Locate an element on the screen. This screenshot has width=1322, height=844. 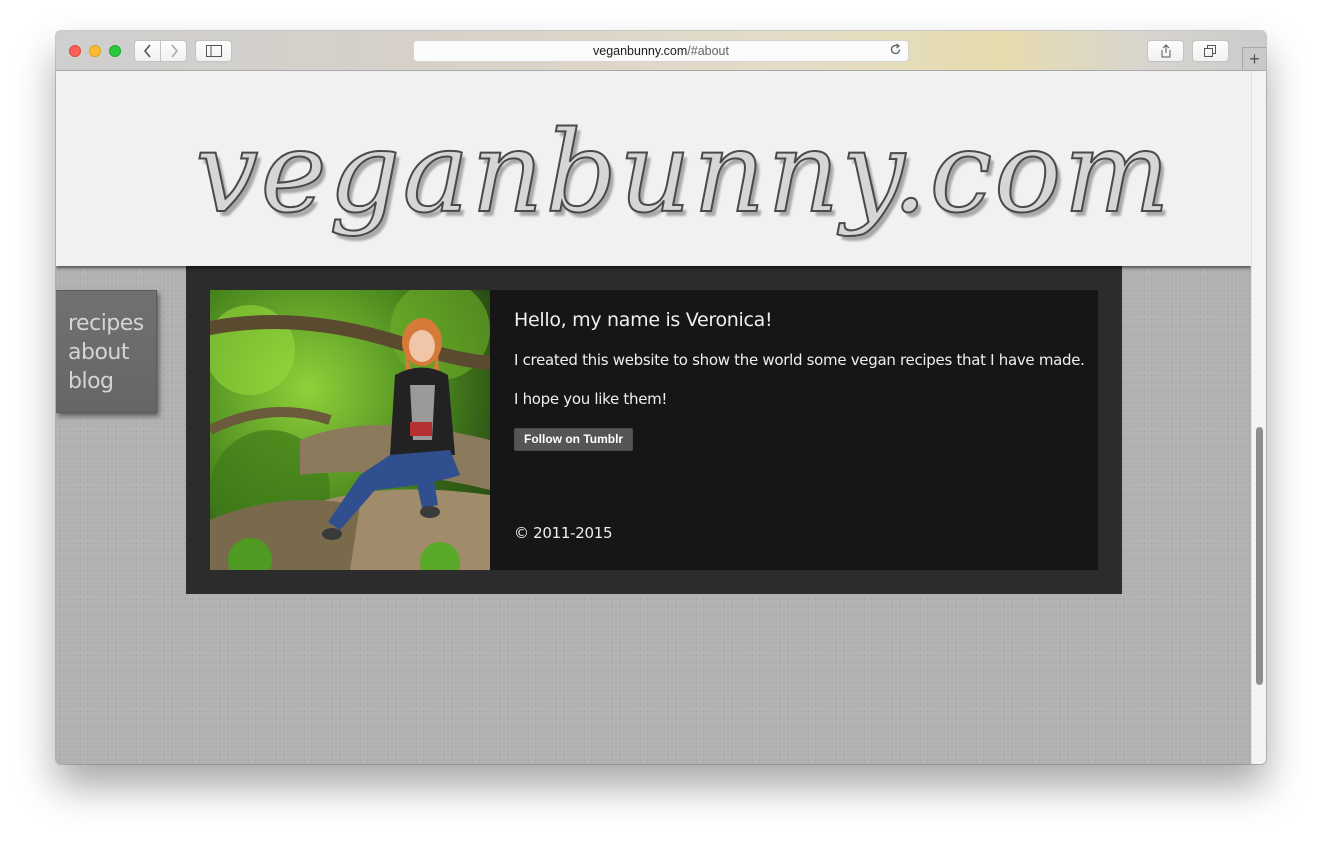
tabs-icon is located at coordinates (1210, 51).